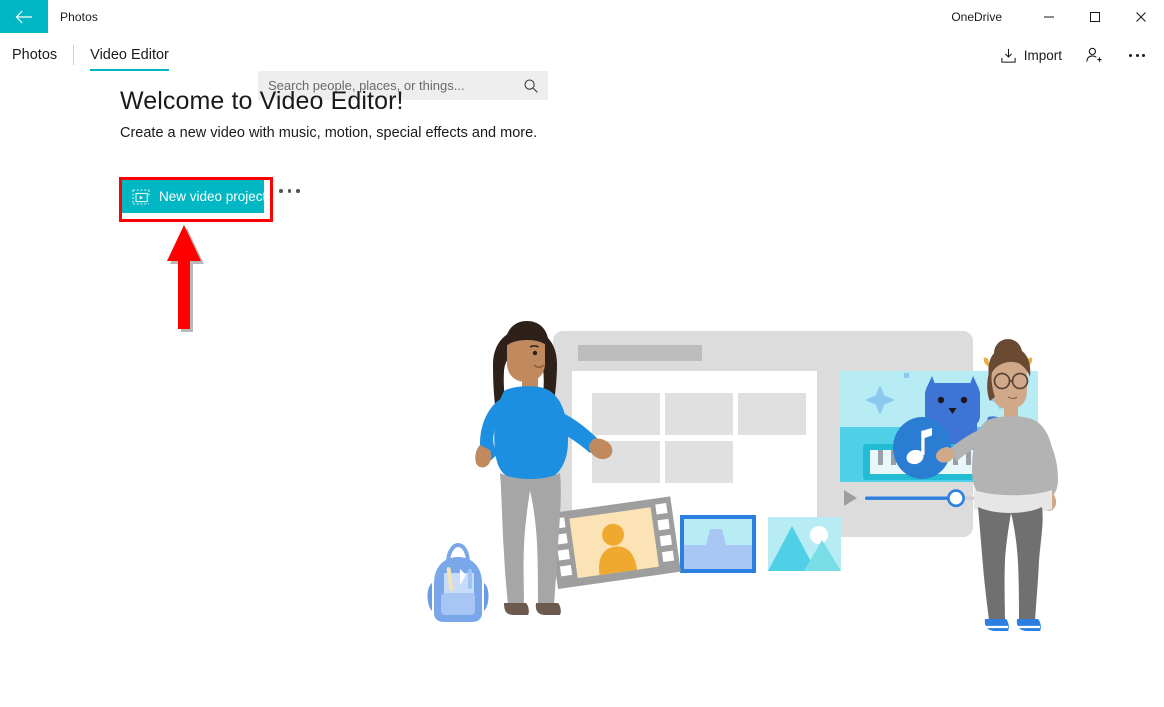  I want to click on annotation-arrow, so click(185, 278).